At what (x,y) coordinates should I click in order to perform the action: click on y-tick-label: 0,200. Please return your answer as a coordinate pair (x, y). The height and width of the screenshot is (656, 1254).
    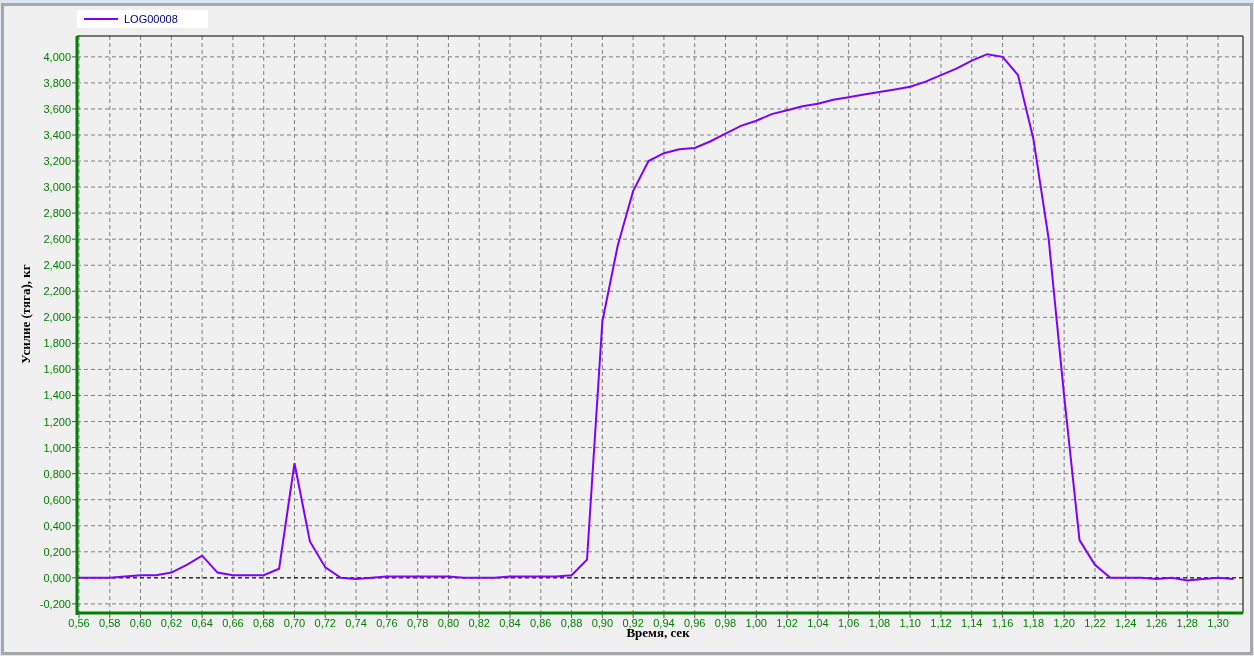
    Looking at the image, I should click on (57, 551).